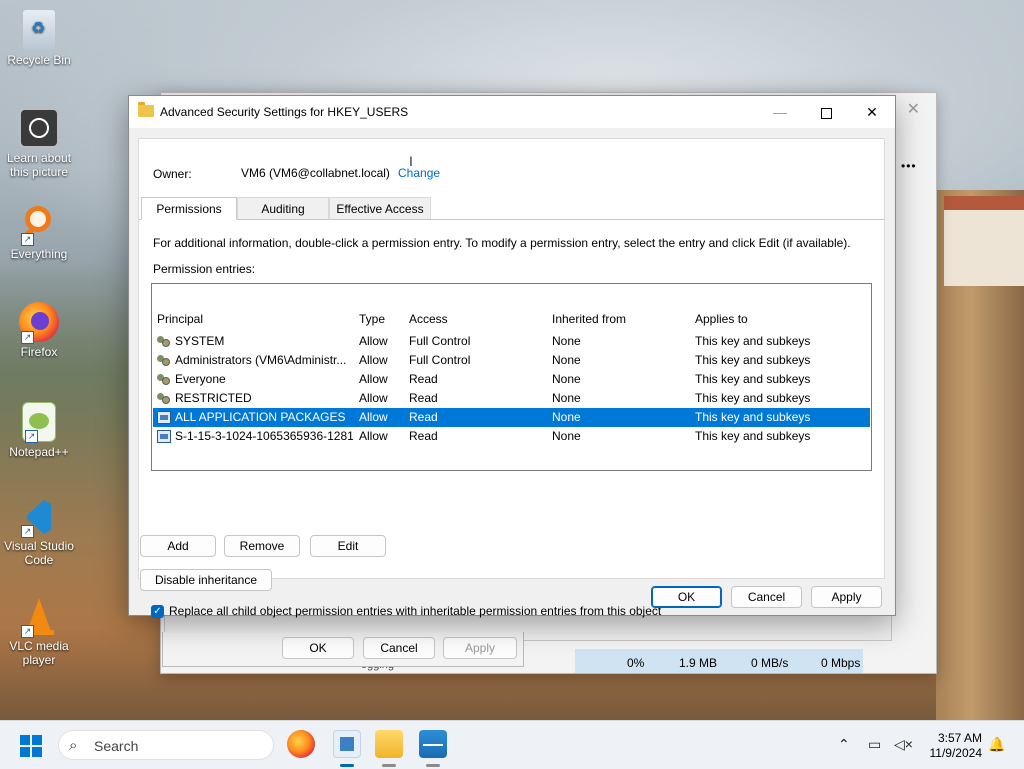 This screenshot has width=1024, height=769. I want to click on desktop-icon-vlc: ↗ VLC media player, so click(39, 631).